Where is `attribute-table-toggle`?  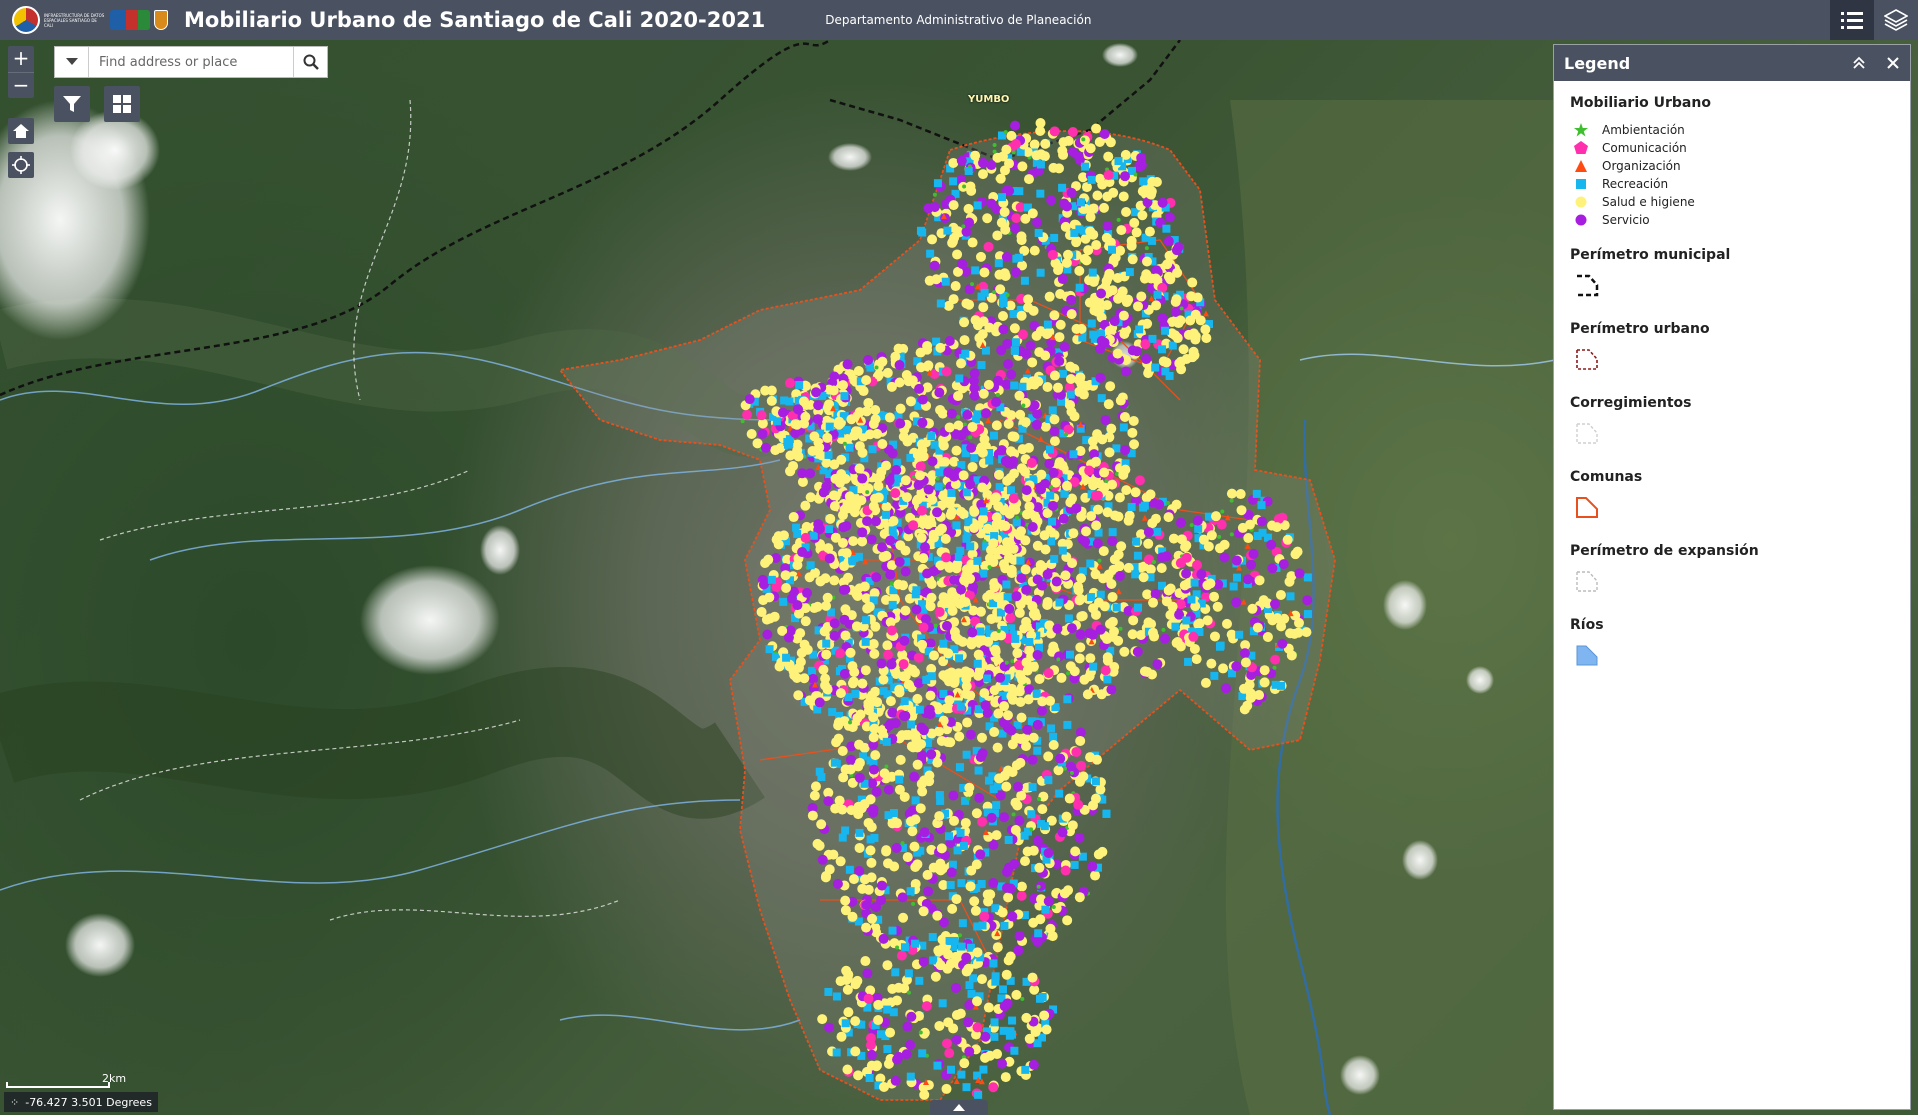 attribute-table-toggle is located at coordinates (959, 1107).